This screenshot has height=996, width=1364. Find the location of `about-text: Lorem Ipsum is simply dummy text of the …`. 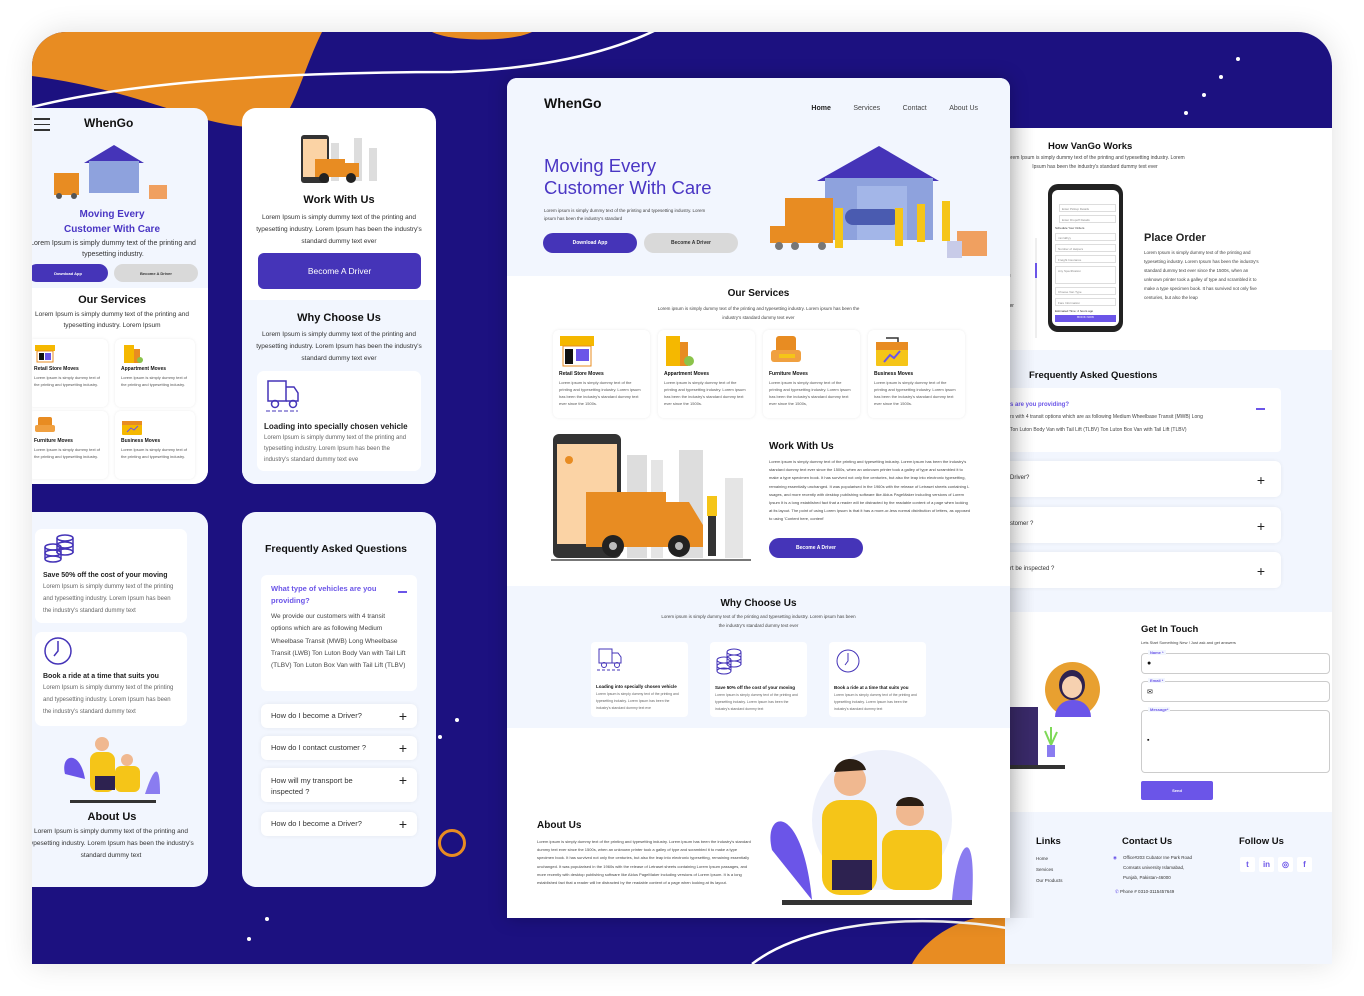

about-text: Lorem Ipsum is simply dummy text of the … is located at coordinates (113, 843).